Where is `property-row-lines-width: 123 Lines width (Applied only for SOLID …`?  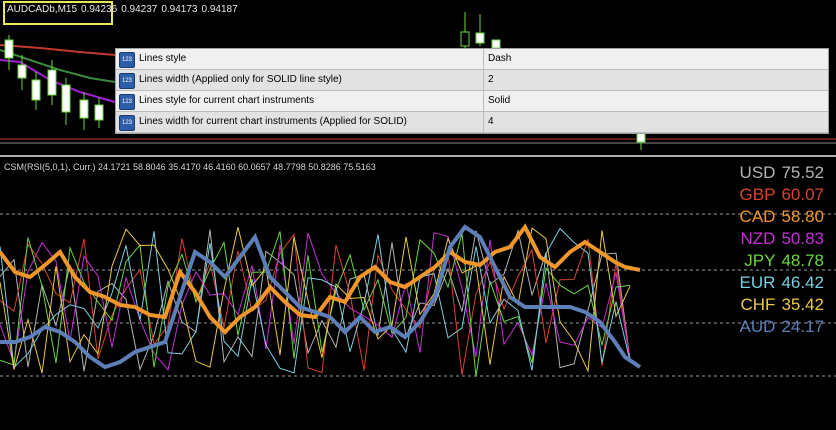
property-row-lines-width: 123 Lines width (Applied only for SOLID … is located at coordinates (472, 80).